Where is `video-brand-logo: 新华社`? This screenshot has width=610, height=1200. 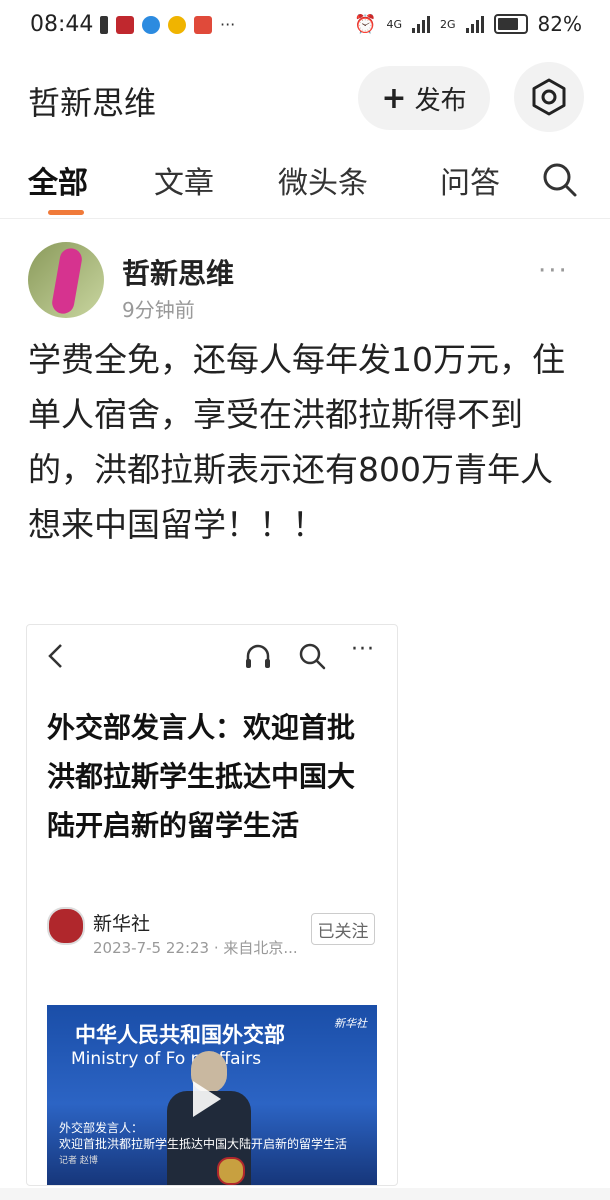
video-brand-logo: 新华社 is located at coordinates (350, 1023).